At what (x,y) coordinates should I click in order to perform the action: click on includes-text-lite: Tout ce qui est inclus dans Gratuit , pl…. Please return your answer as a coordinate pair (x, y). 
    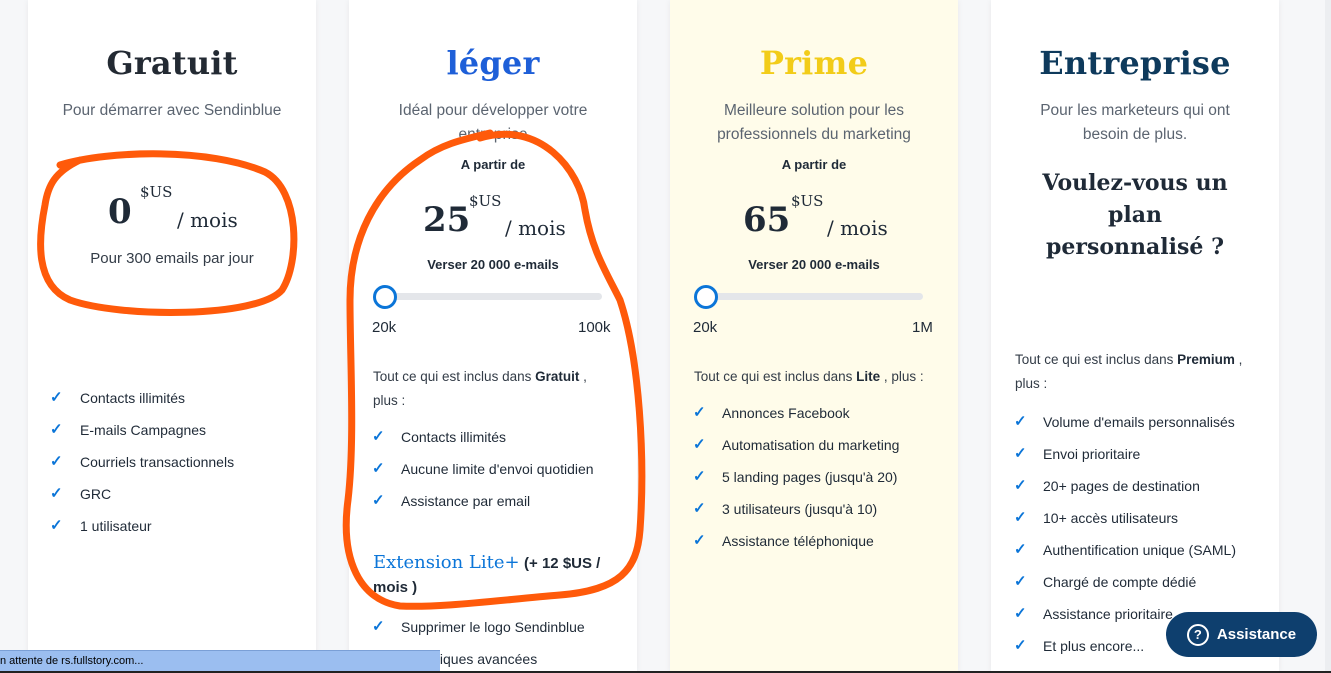
    Looking at the image, I should click on (493, 389).